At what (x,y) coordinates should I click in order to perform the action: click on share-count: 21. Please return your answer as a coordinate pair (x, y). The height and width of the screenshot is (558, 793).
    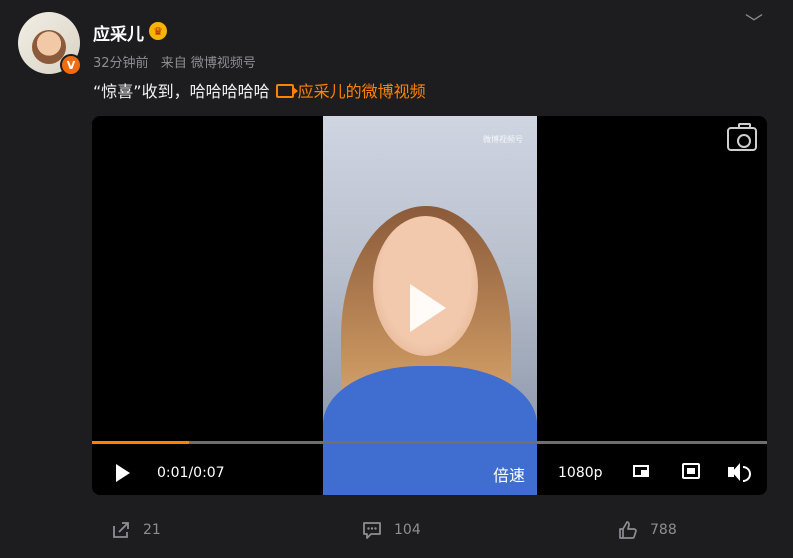
    Looking at the image, I should click on (152, 530).